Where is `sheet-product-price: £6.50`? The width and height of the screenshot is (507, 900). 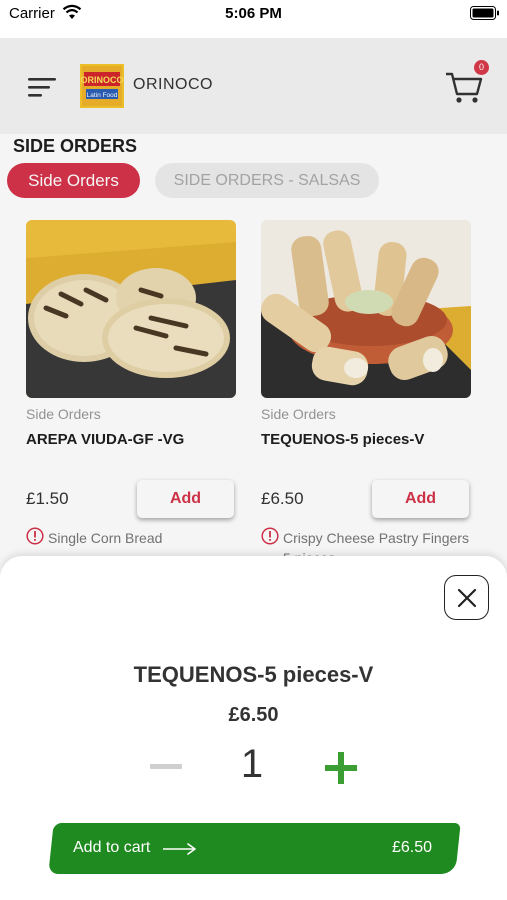
sheet-product-price: £6.50 is located at coordinates (253, 715).